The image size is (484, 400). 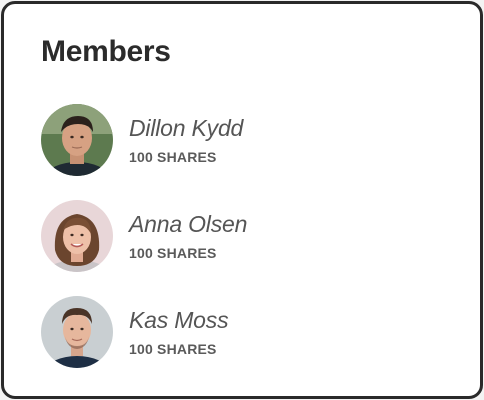 I want to click on member-info: Dillon Kydd 100 SHARES, so click(x=186, y=140).